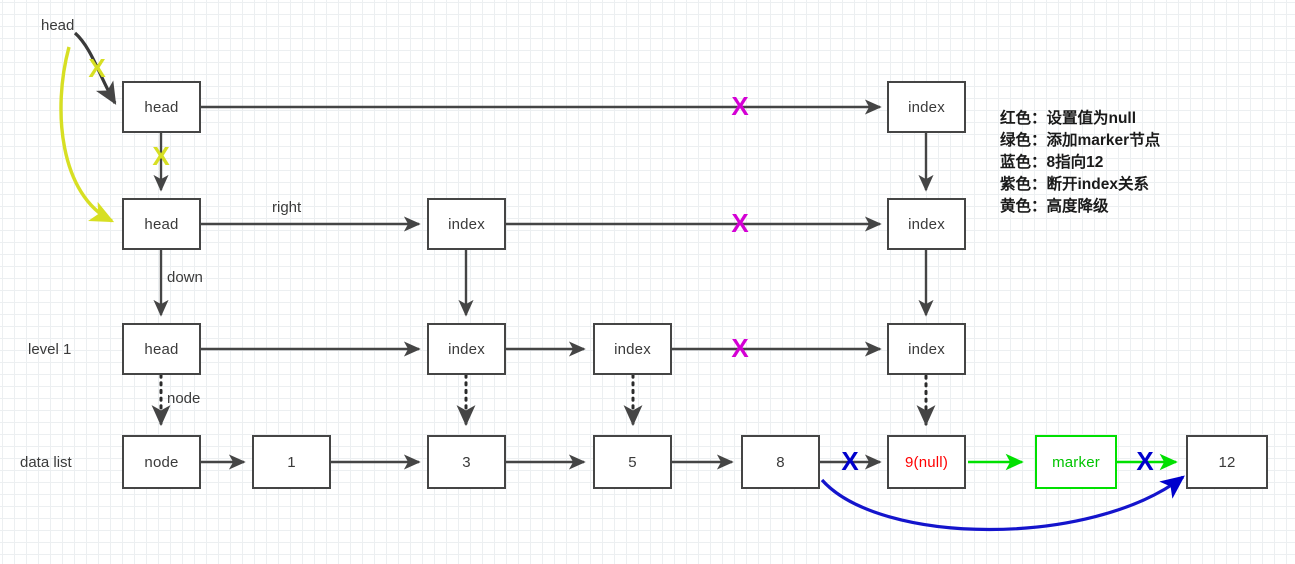 The image size is (1295, 564). What do you see at coordinates (1054, 206) in the screenshot?
I see `legend-line-yellow: 黄色：高度降级` at bounding box center [1054, 206].